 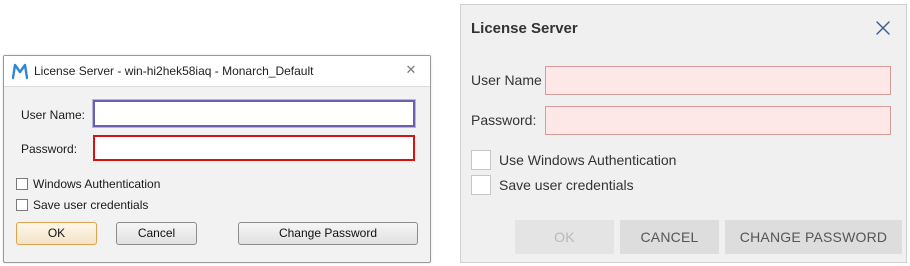 What do you see at coordinates (506, 80) in the screenshot?
I see `user-name-label: User Name` at bounding box center [506, 80].